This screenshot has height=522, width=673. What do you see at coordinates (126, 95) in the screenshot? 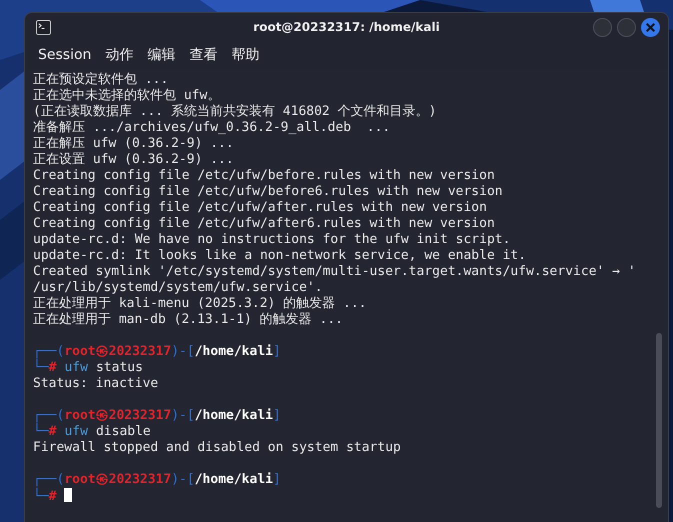
I see `terminal-output: 正在选中未选择的软件包 ufw。` at bounding box center [126, 95].